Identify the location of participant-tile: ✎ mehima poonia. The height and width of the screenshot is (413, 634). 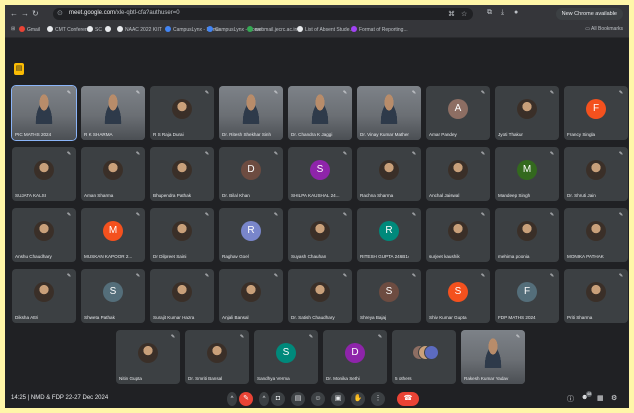
(527, 235).